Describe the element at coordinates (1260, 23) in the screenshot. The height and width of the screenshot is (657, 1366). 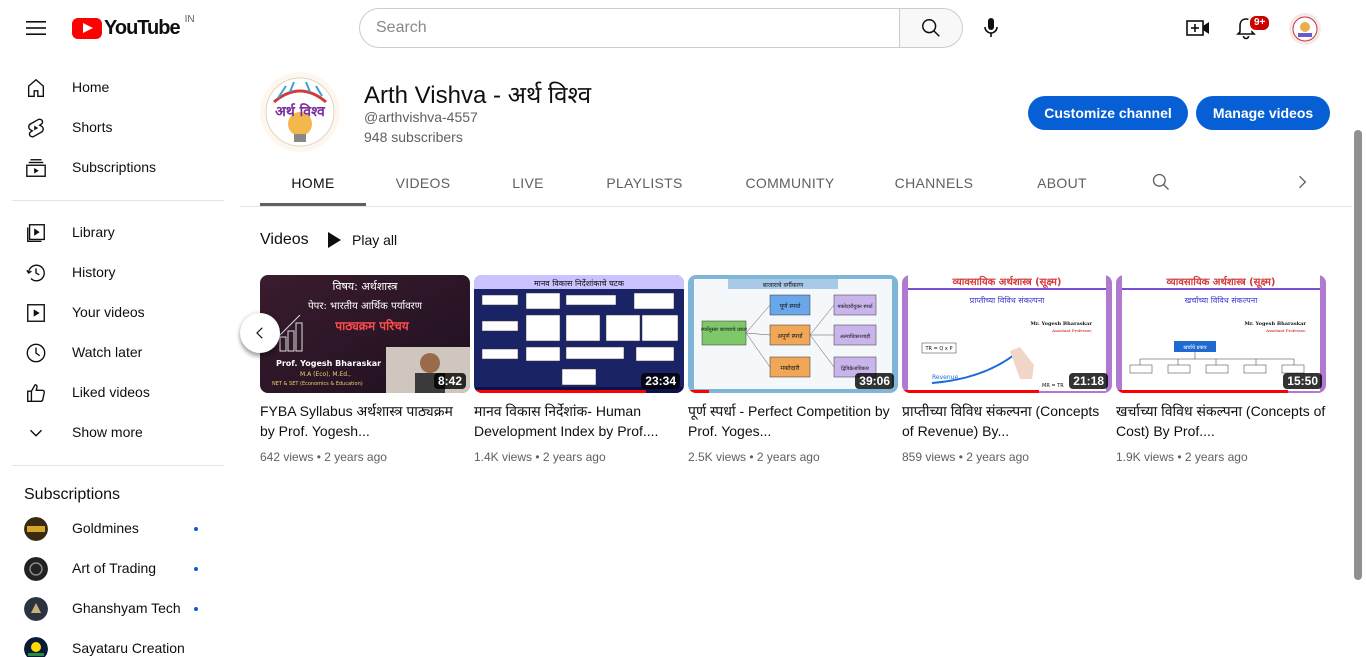
I see `notification-badge: 9+` at that location.